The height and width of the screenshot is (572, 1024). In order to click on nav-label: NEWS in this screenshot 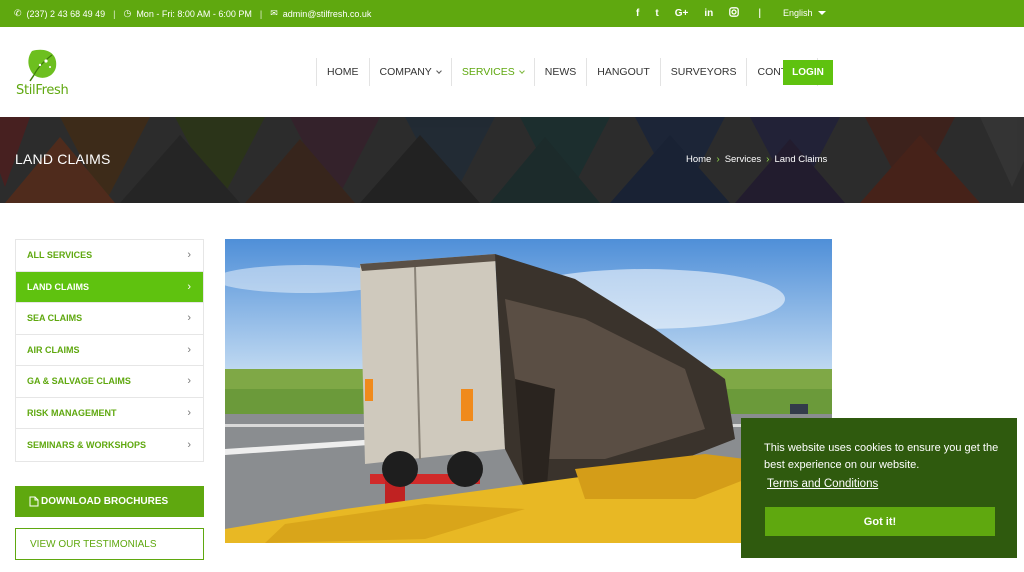, I will do `click(560, 72)`.